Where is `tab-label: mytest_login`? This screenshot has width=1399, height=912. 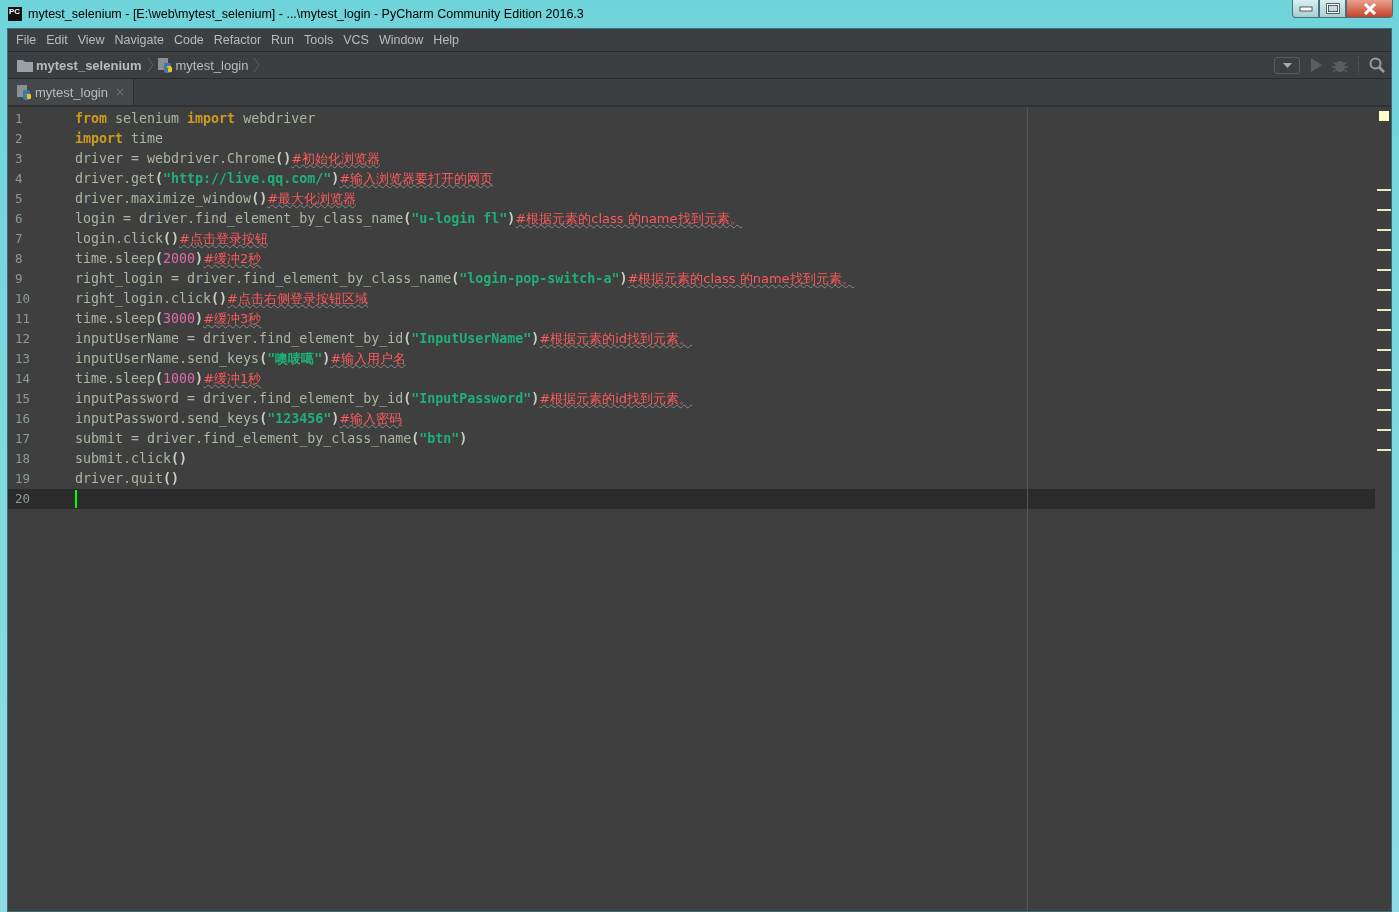 tab-label: mytest_login is located at coordinates (71, 92).